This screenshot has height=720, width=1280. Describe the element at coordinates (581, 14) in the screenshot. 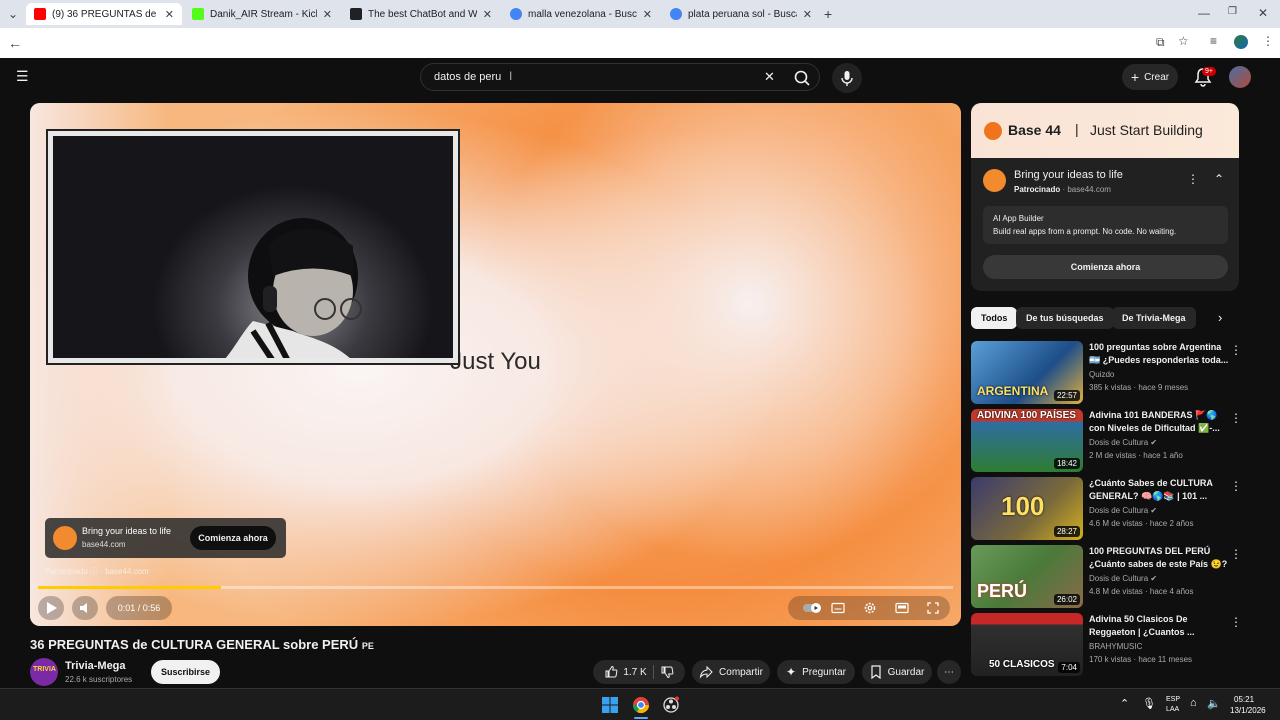

I see `browser-tab-malla: malla venezolana - Buscar con ✕` at that location.